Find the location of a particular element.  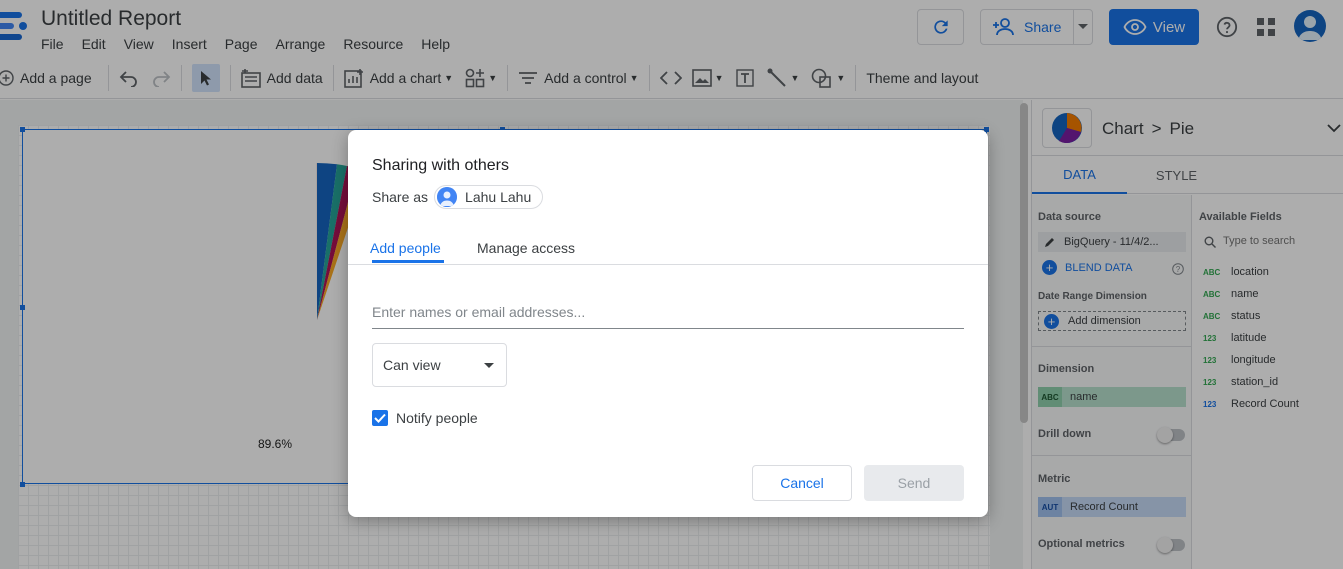

notify-people-row: Notify people is located at coordinates (425, 418).